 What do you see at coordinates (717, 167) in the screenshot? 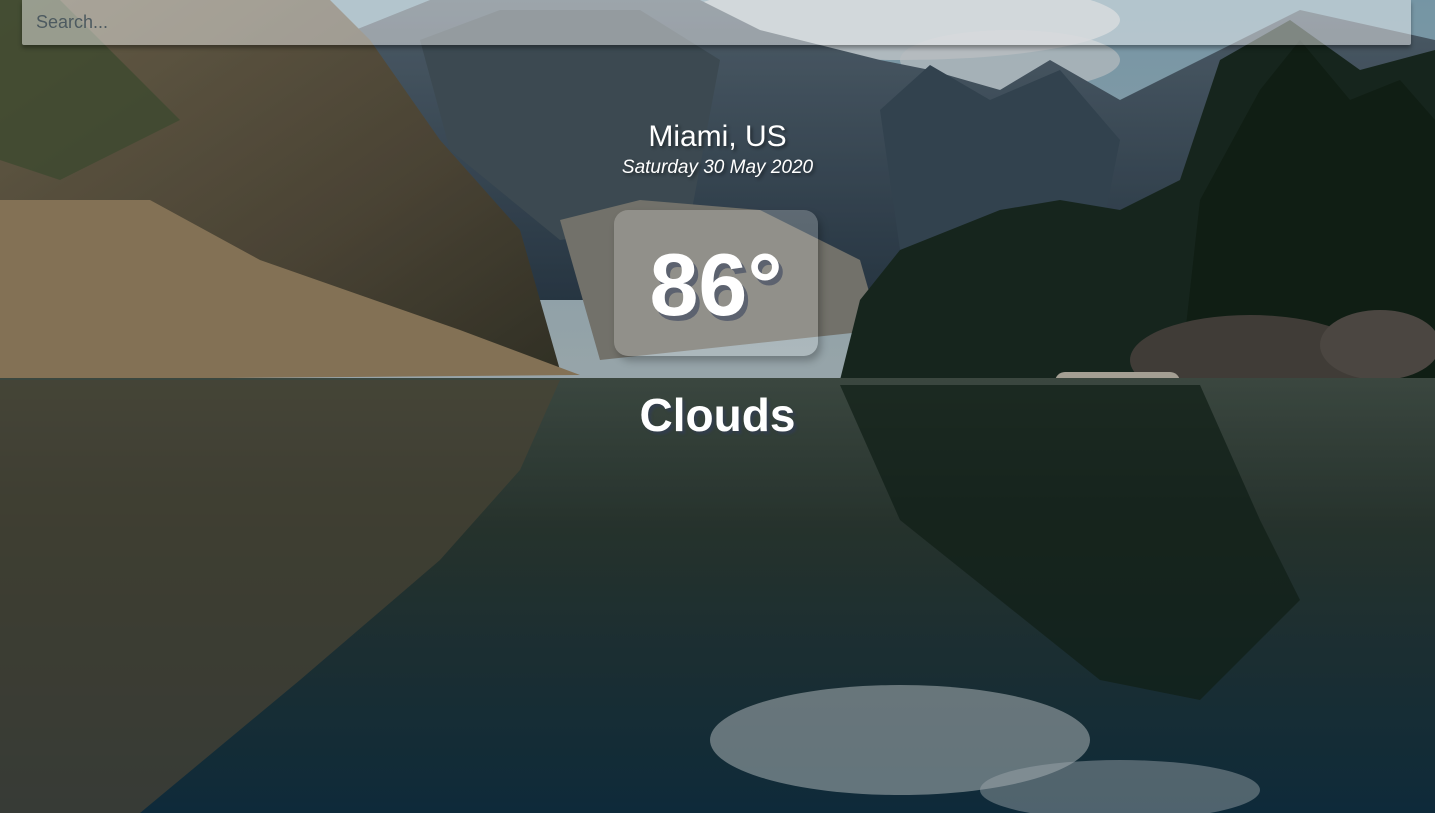
I see `current-date: Saturday 30 May 2020` at bounding box center [717, 167].